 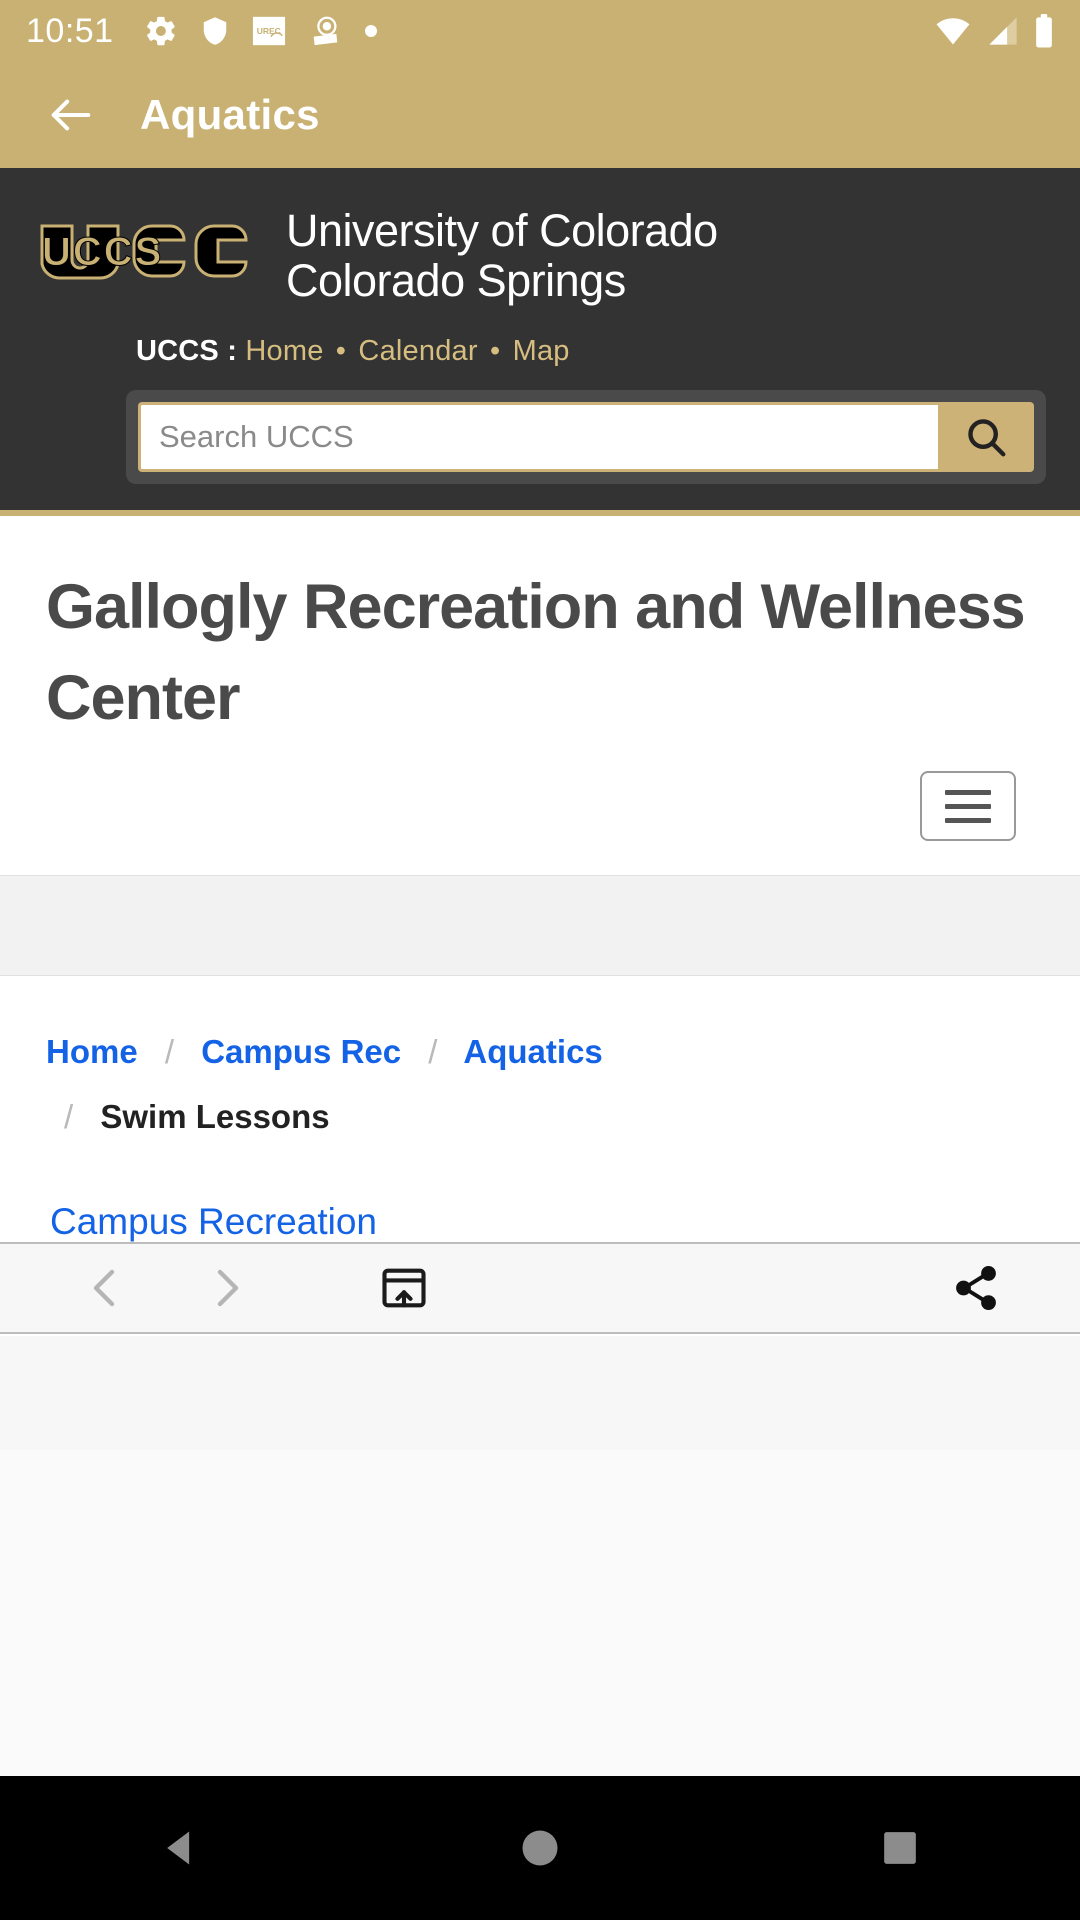 I want to click on utility-nav-map: Map, so click(x=541, y=351).